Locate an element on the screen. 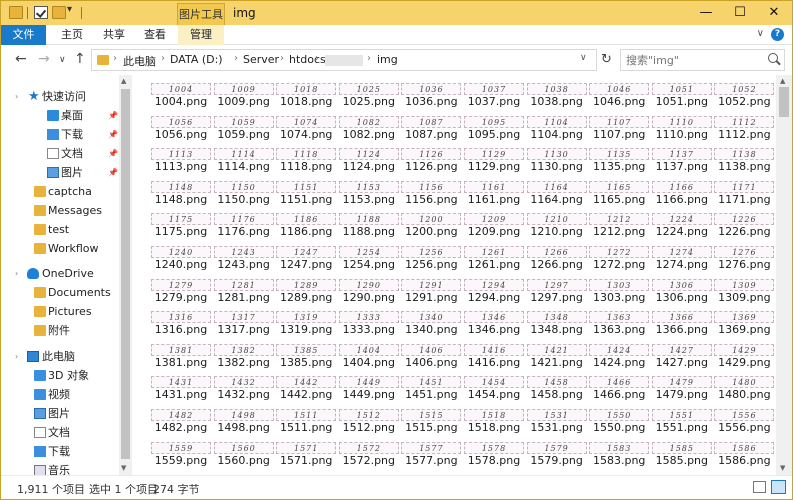 This screenshot has width=793, height=500. file-item: 1346 1346.png is located at coordinates (494, 323).